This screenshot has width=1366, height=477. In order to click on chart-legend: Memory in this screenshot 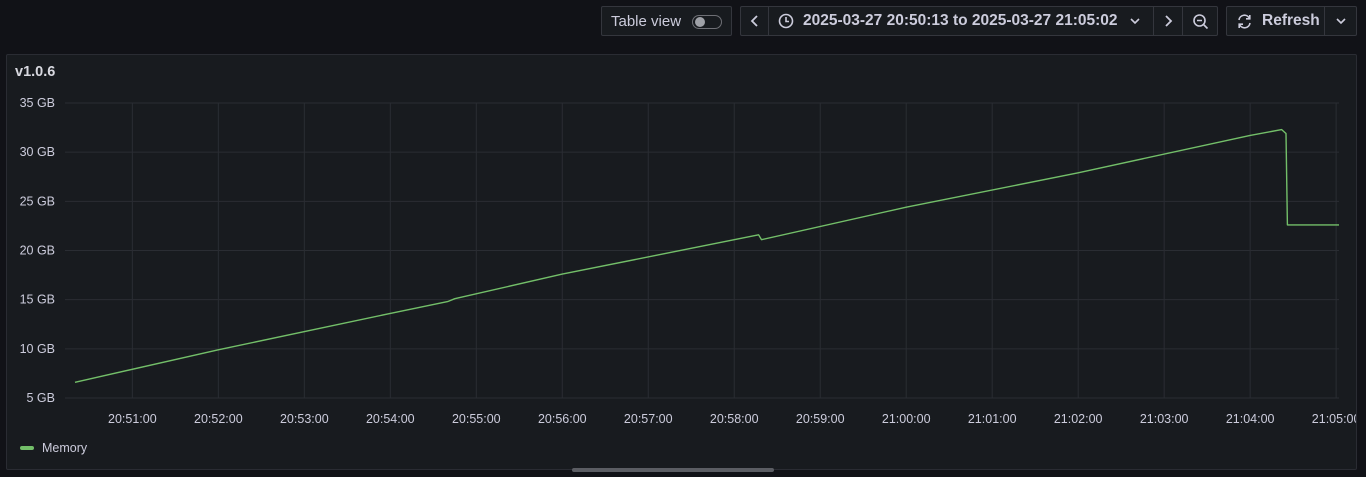, I will do `click(53, 448)`.